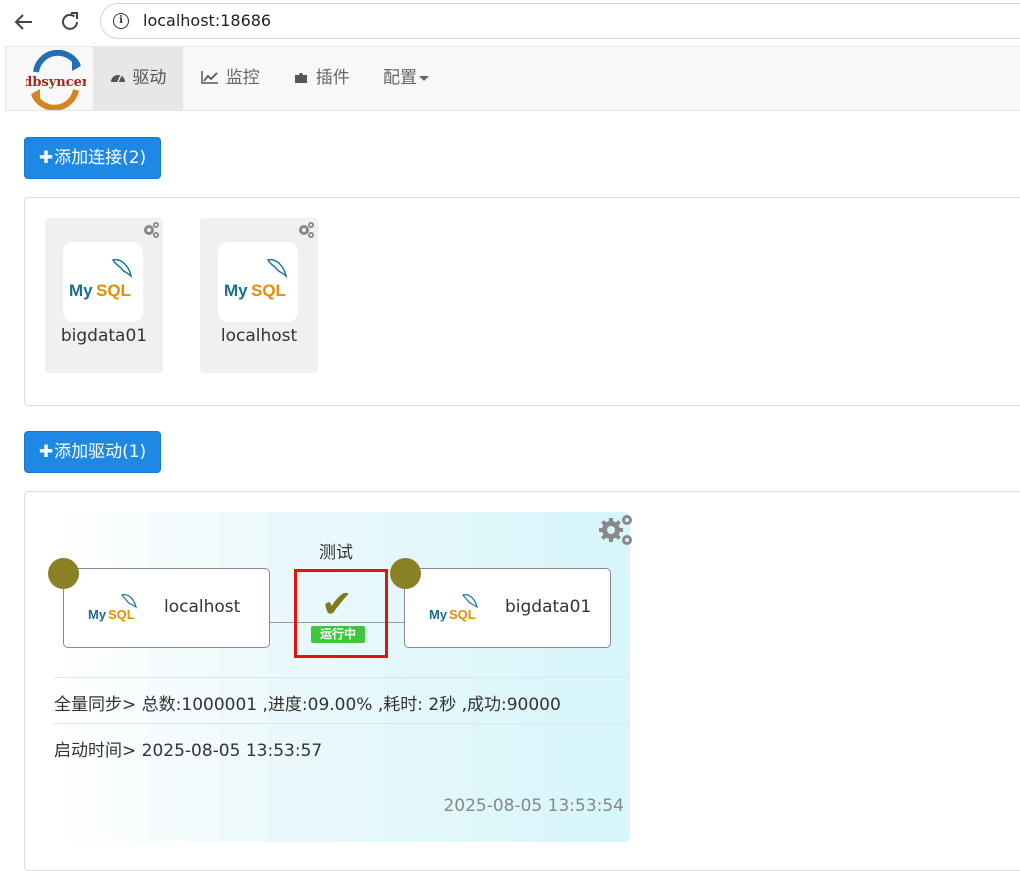 This screenshot has width=1020, height=871. I want to click on connection-card-bigdata01: My SQL bigdata01, so click(104, 295).